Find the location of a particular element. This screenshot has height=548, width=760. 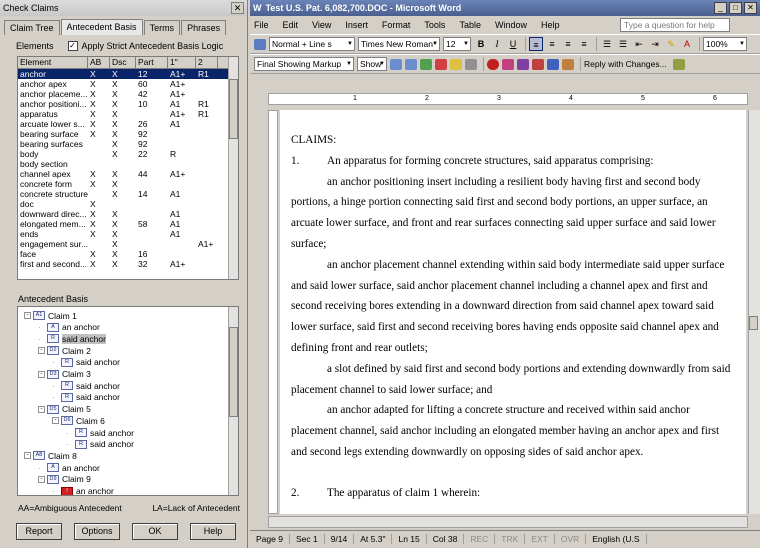

menu-window: Window is located at coordinates (511, 25).